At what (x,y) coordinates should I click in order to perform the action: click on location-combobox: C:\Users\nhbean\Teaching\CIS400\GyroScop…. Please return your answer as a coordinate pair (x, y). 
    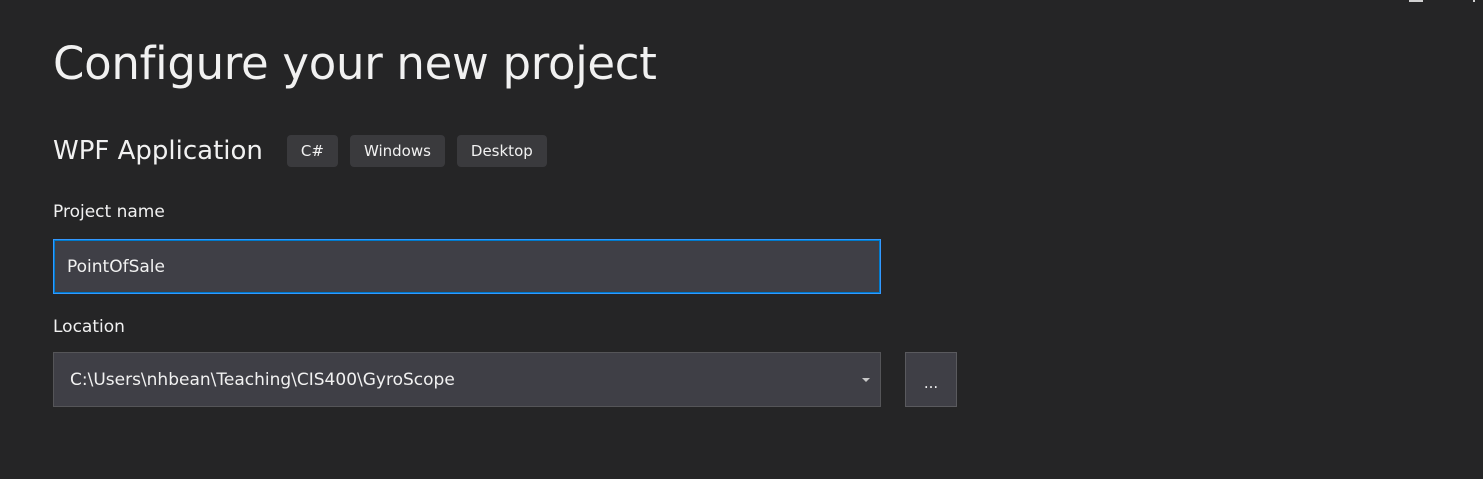
    Looking at the image, I should click on (467, 379).